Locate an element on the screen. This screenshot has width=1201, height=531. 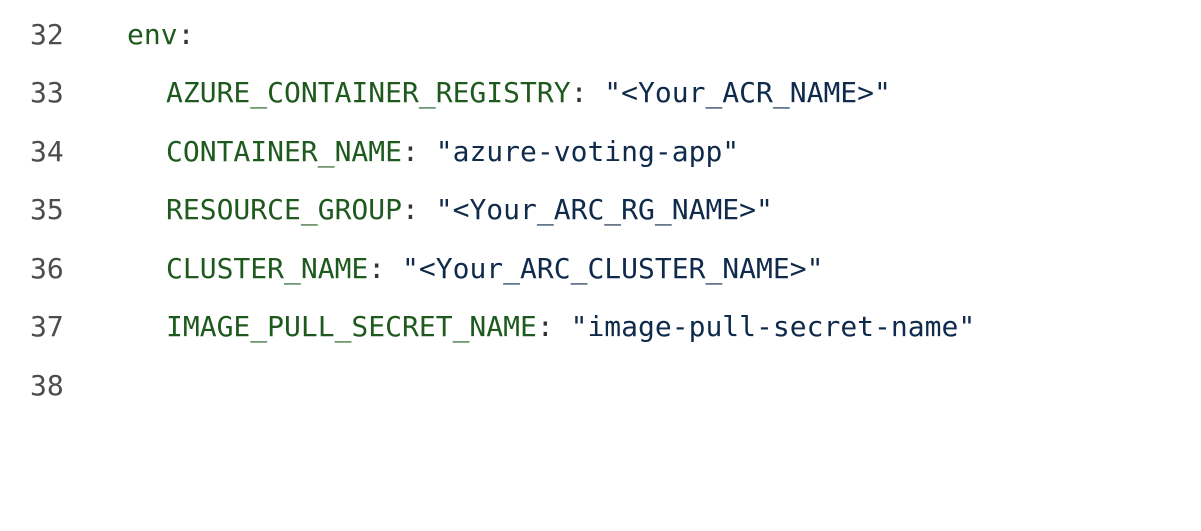
yaml-string-value: "<Your_ACR_NAME>" is located at coordinates (747, 92).